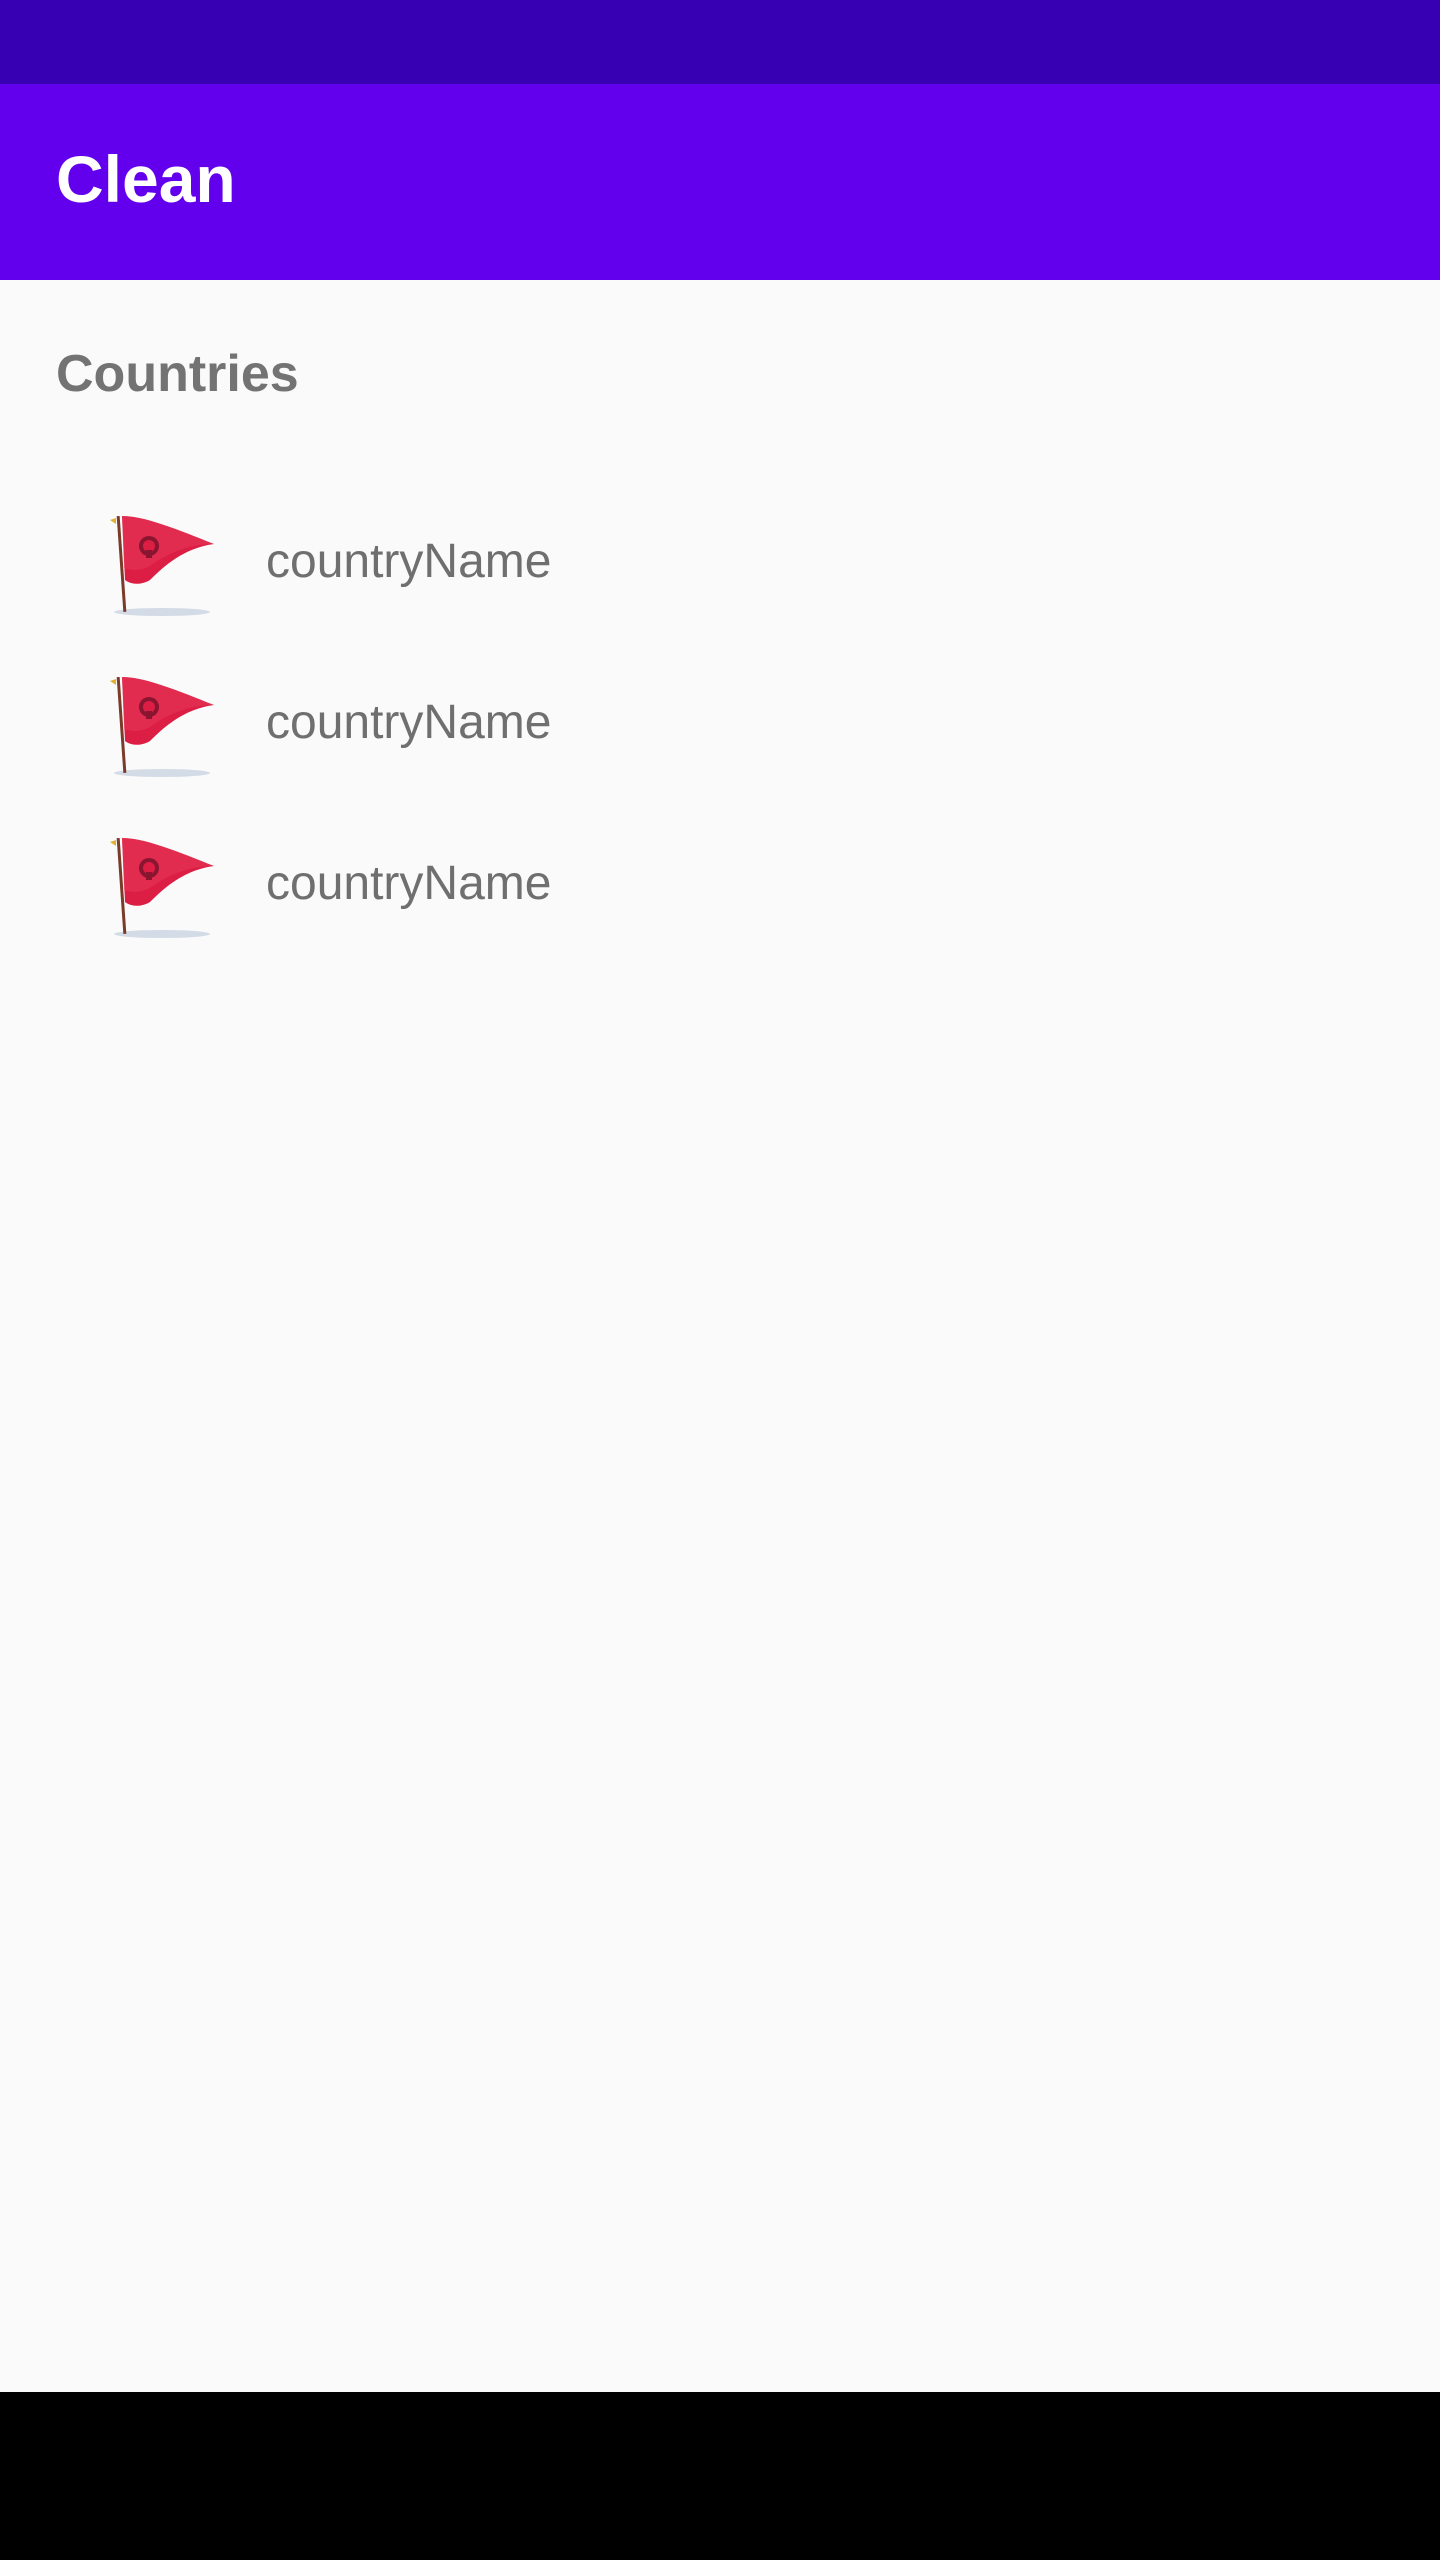 Image resolution: width=1440 pixels, height=2560 pixels. What do you see at coordinates (146, 179) in the screenshot?
I see `app-title: Clean` at bounding box center [146, 179].